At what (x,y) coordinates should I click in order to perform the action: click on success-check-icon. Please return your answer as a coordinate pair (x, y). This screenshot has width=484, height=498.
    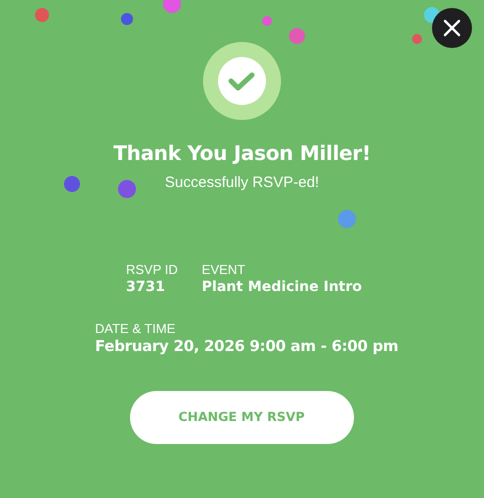
    Looking at the image, I should click on (242, 81).